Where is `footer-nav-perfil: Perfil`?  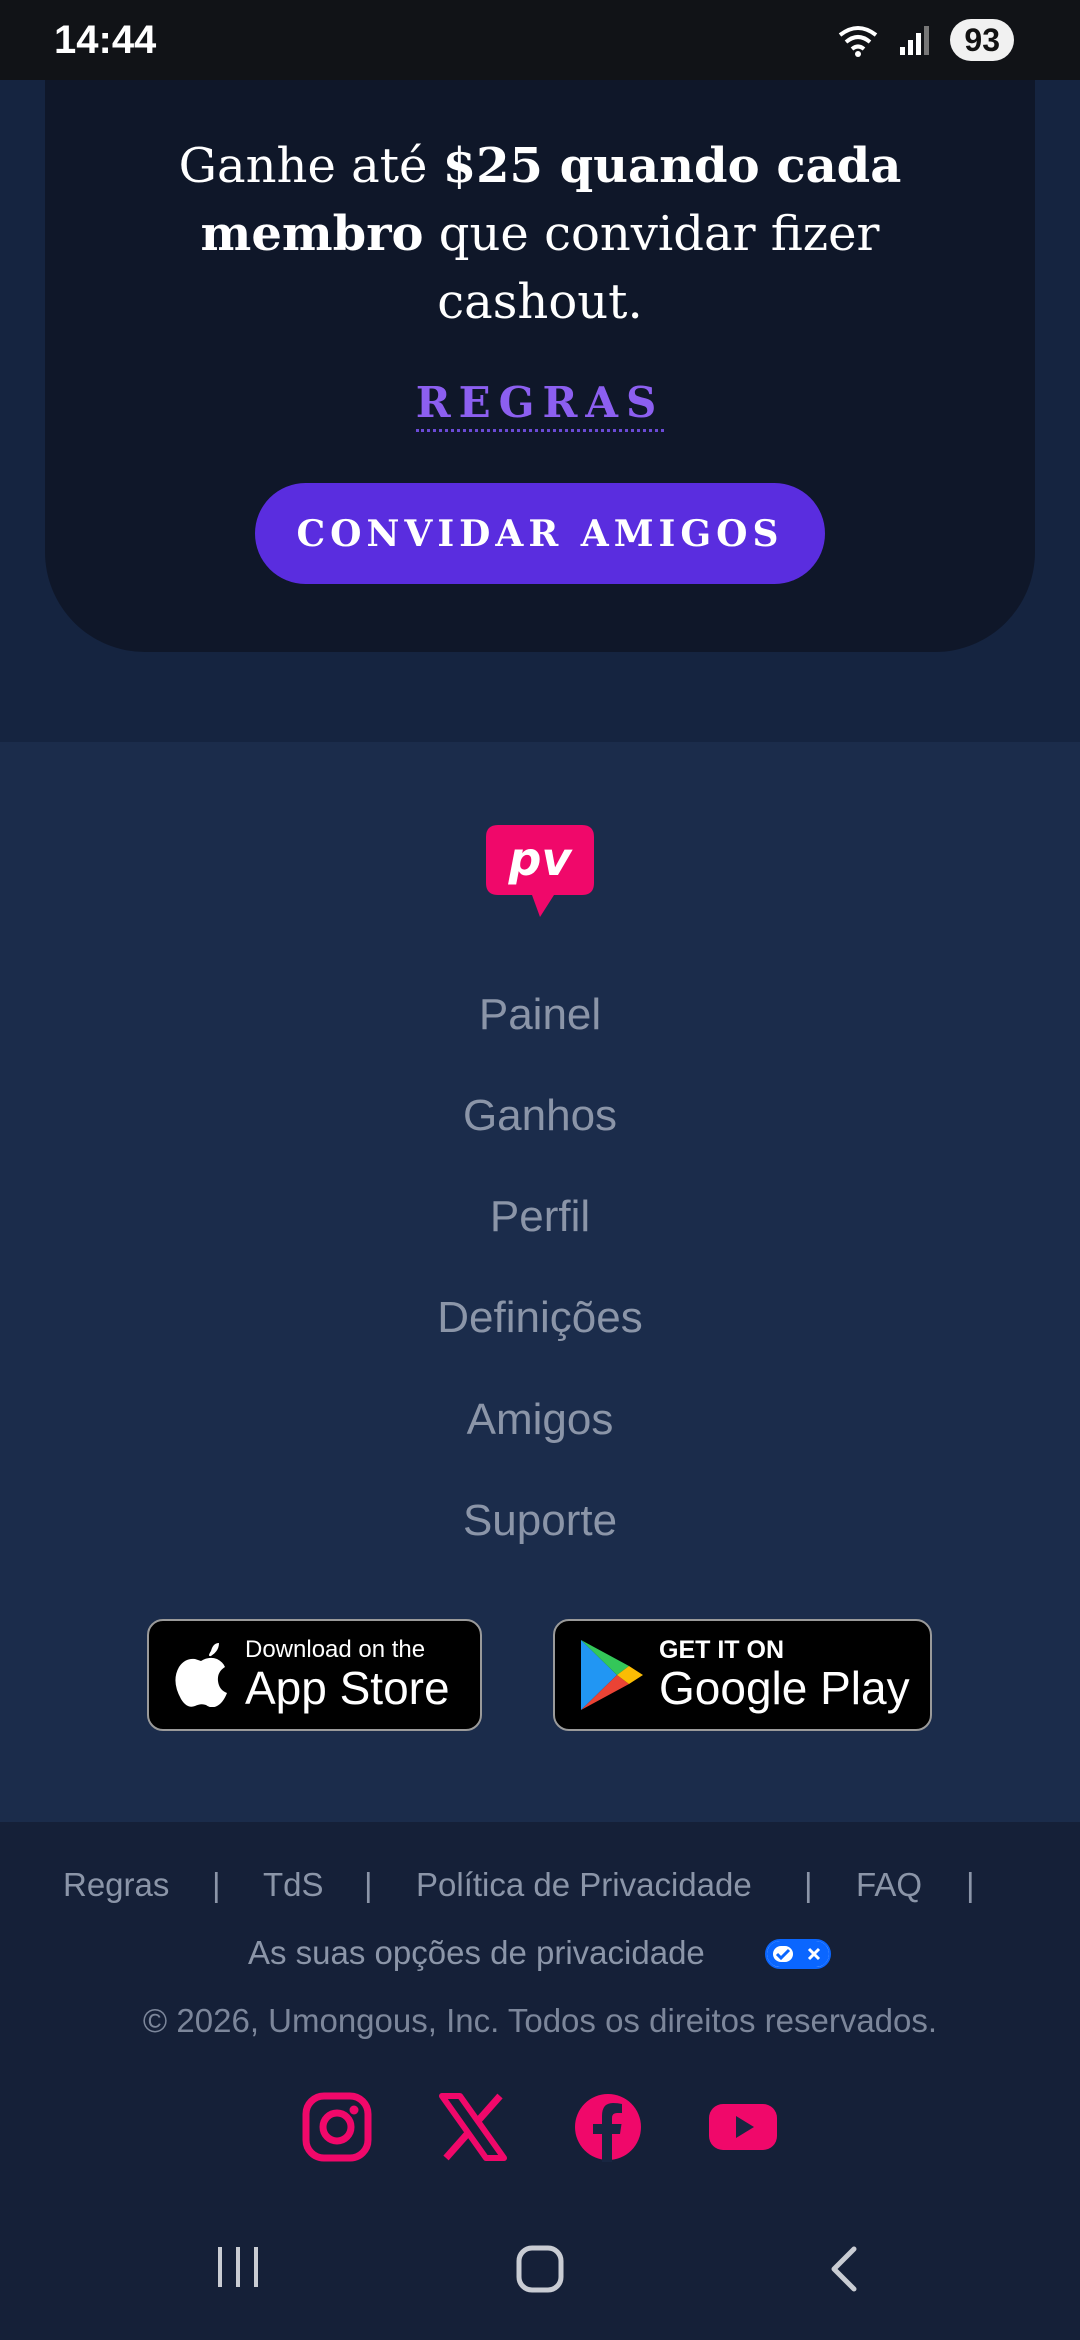
footer-nav-perfil: Perfil is located at coordinates (540, 1217).